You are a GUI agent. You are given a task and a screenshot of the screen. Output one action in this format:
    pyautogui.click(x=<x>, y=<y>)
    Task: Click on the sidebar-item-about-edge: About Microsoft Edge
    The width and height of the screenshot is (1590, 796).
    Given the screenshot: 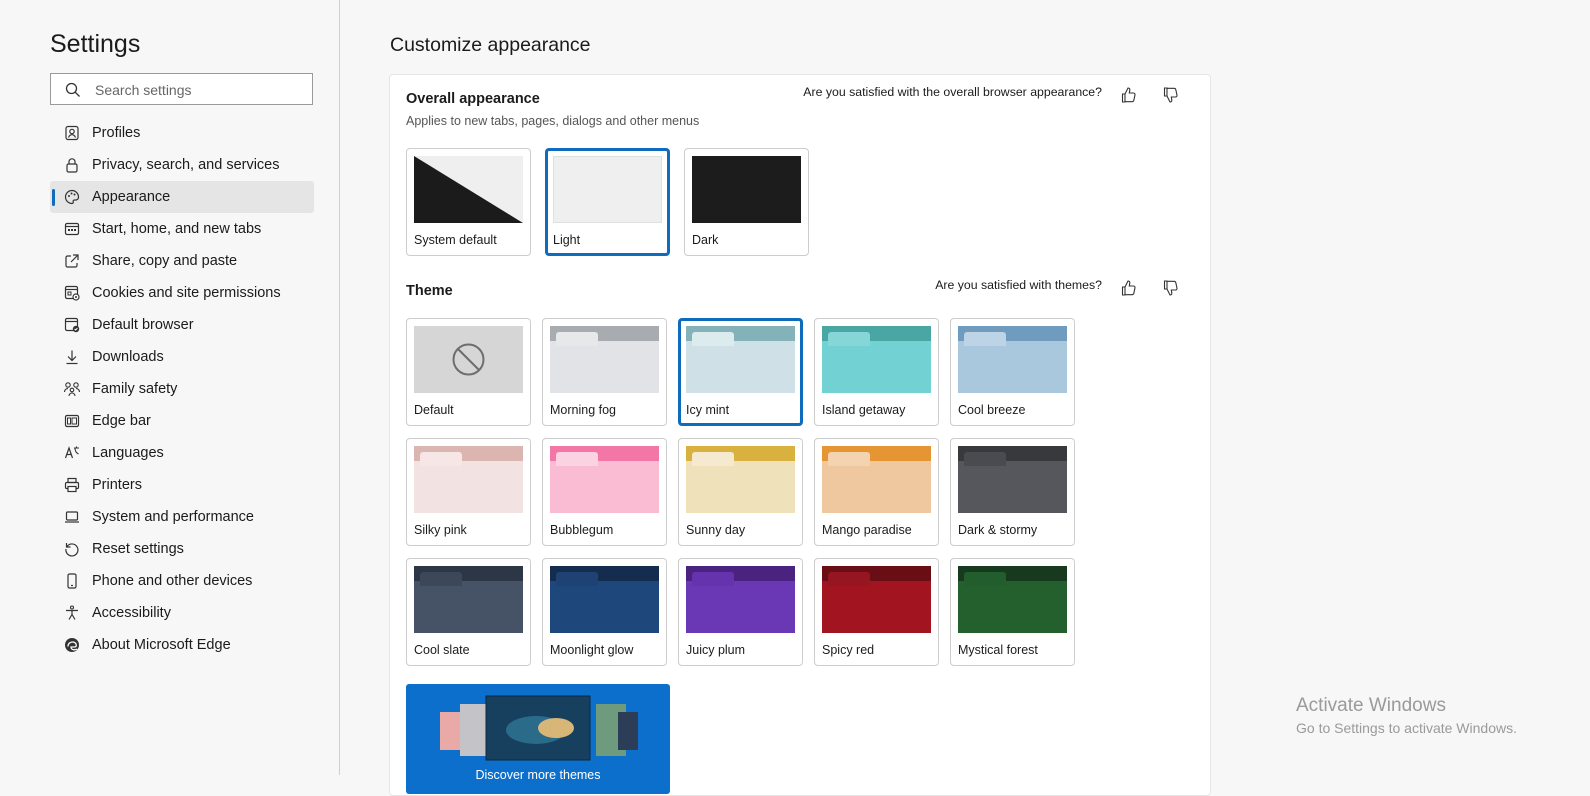 What is the action you would take?
    pyautogui.click(x=182, y=645)
    